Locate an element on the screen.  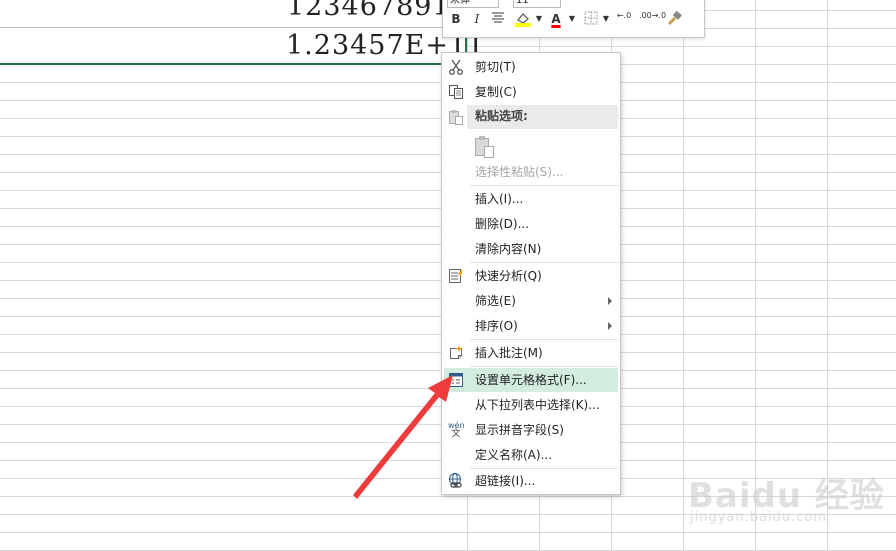
watermark: Baidu 经验 jingyan.baidu.com is located at coordinates (788, 503).